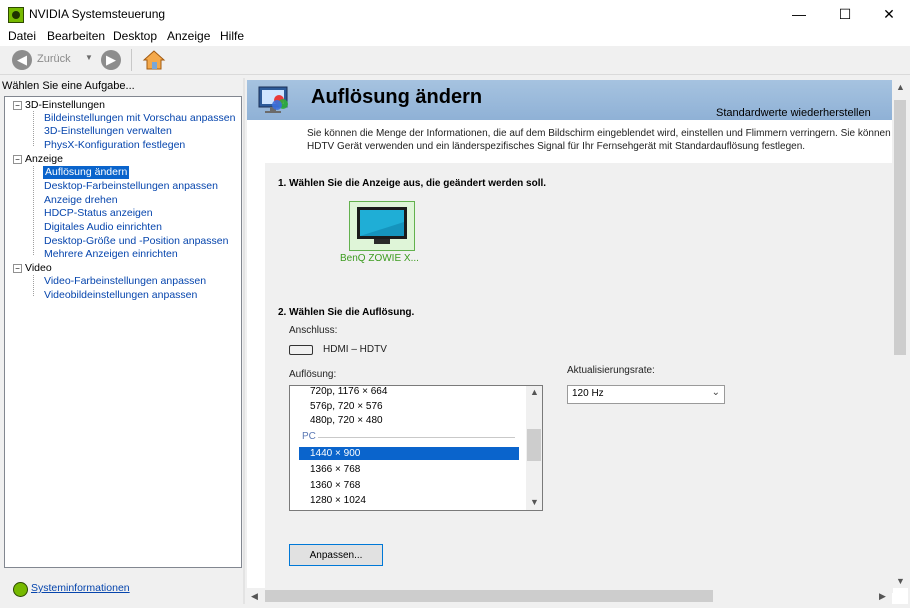  I want to click on resolution-option: 720p, 1176 × 664, so click(348, 392).